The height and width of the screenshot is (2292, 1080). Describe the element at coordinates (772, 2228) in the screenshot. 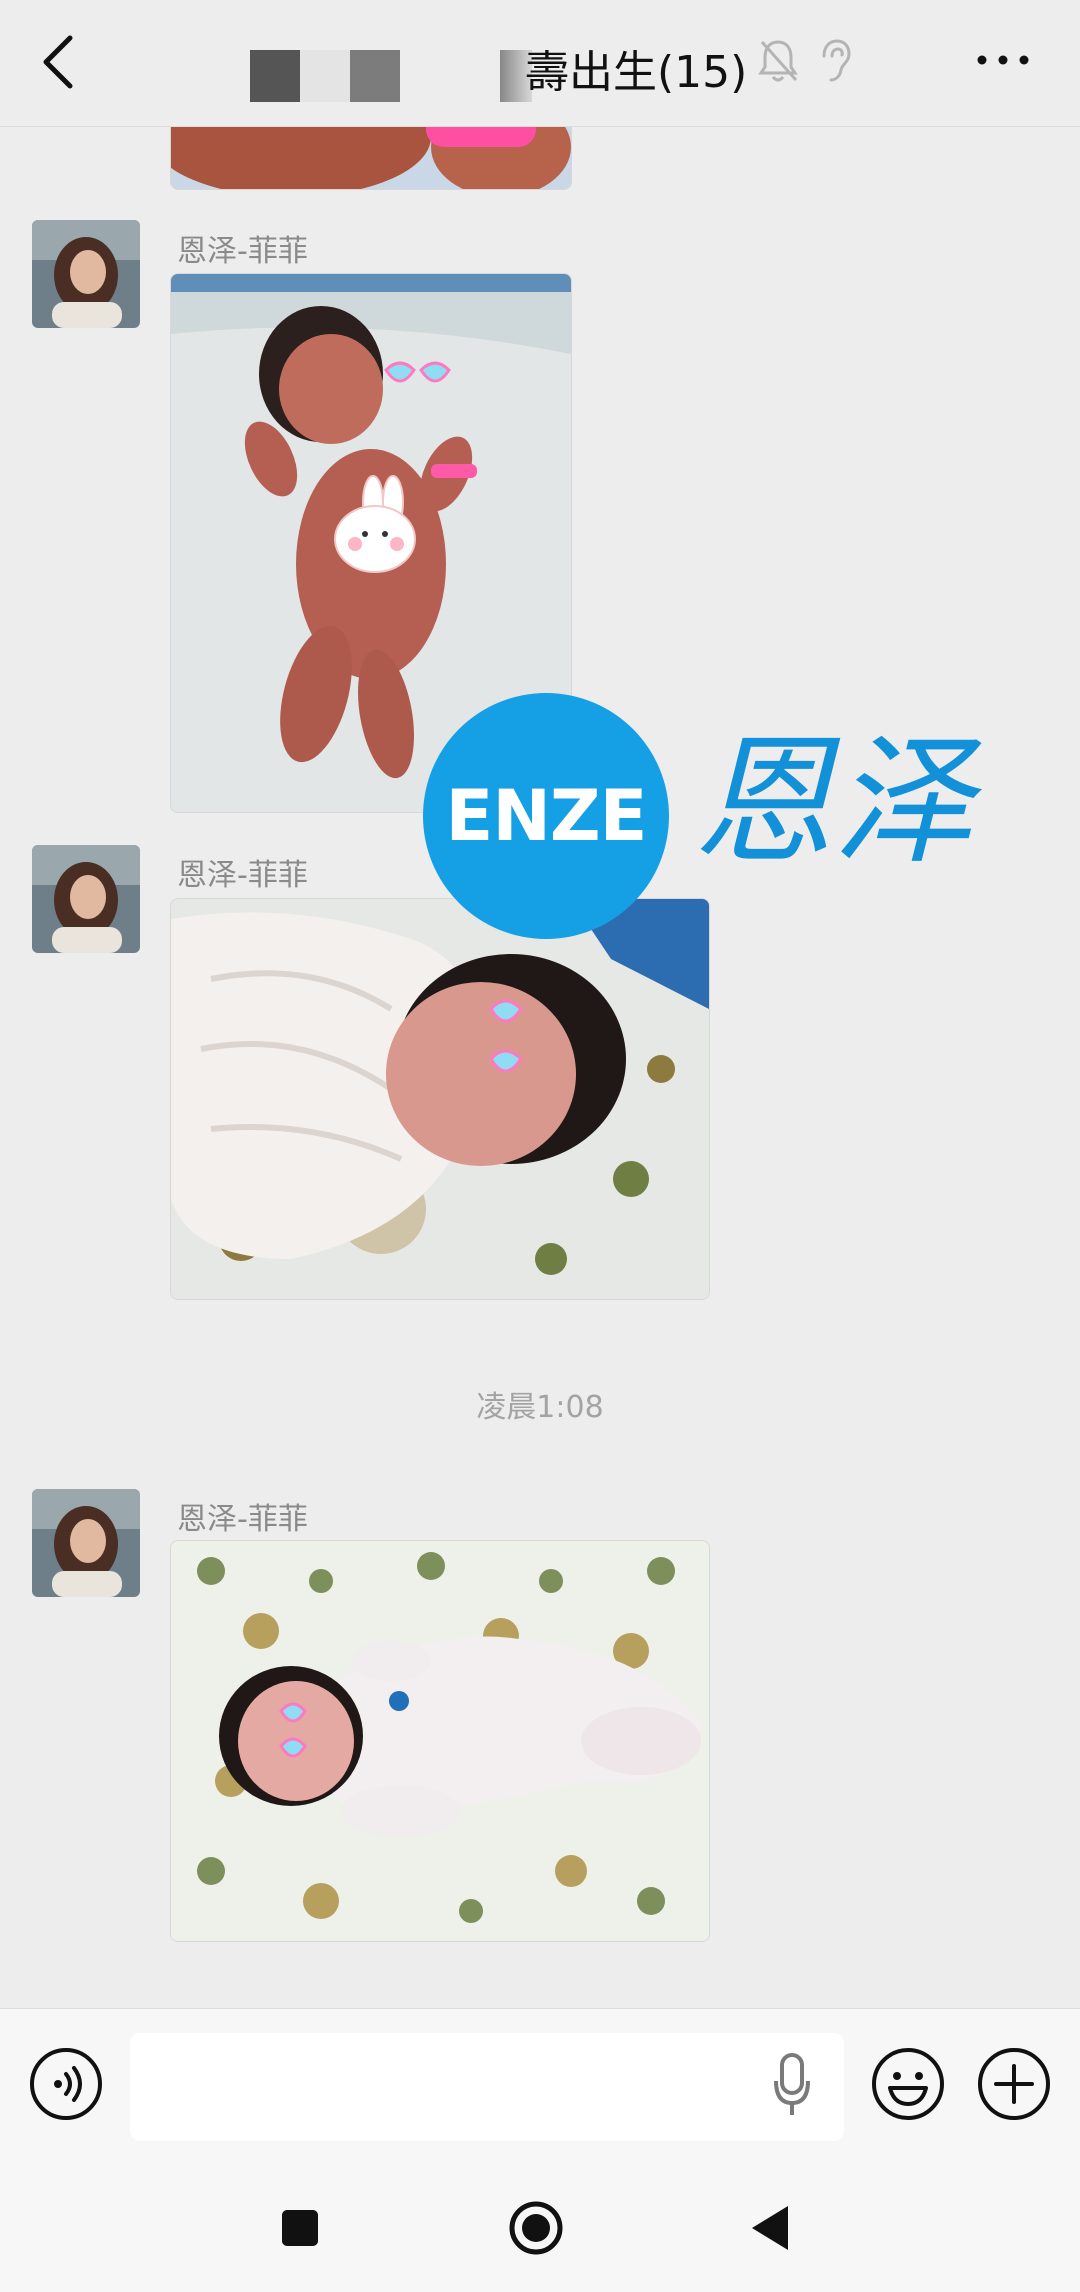

I see `triangle-back-icon` at that location.